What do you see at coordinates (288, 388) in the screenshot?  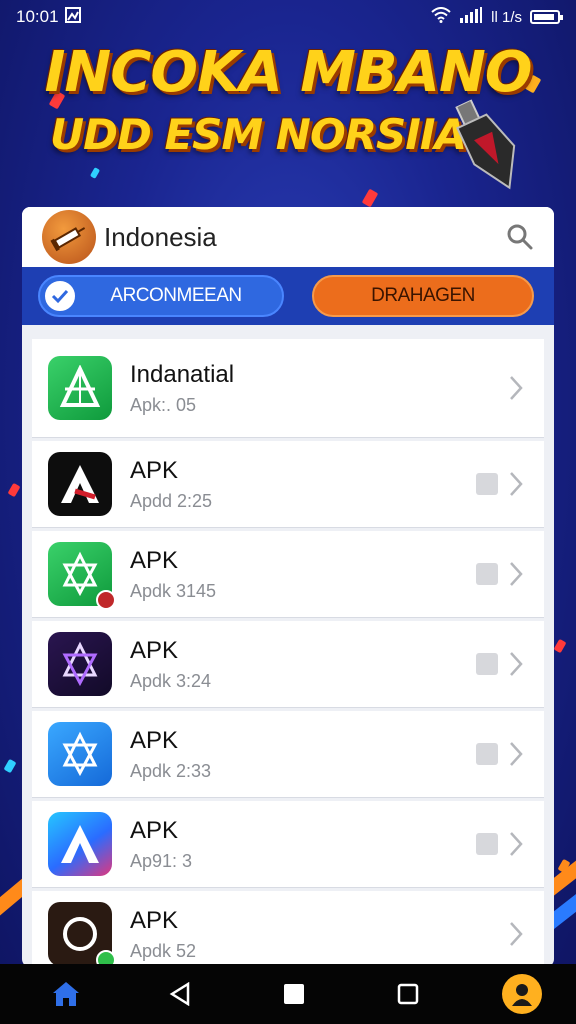 I see `list-item: Indanatial Apk:. 05` at bounding box center [288, 388].